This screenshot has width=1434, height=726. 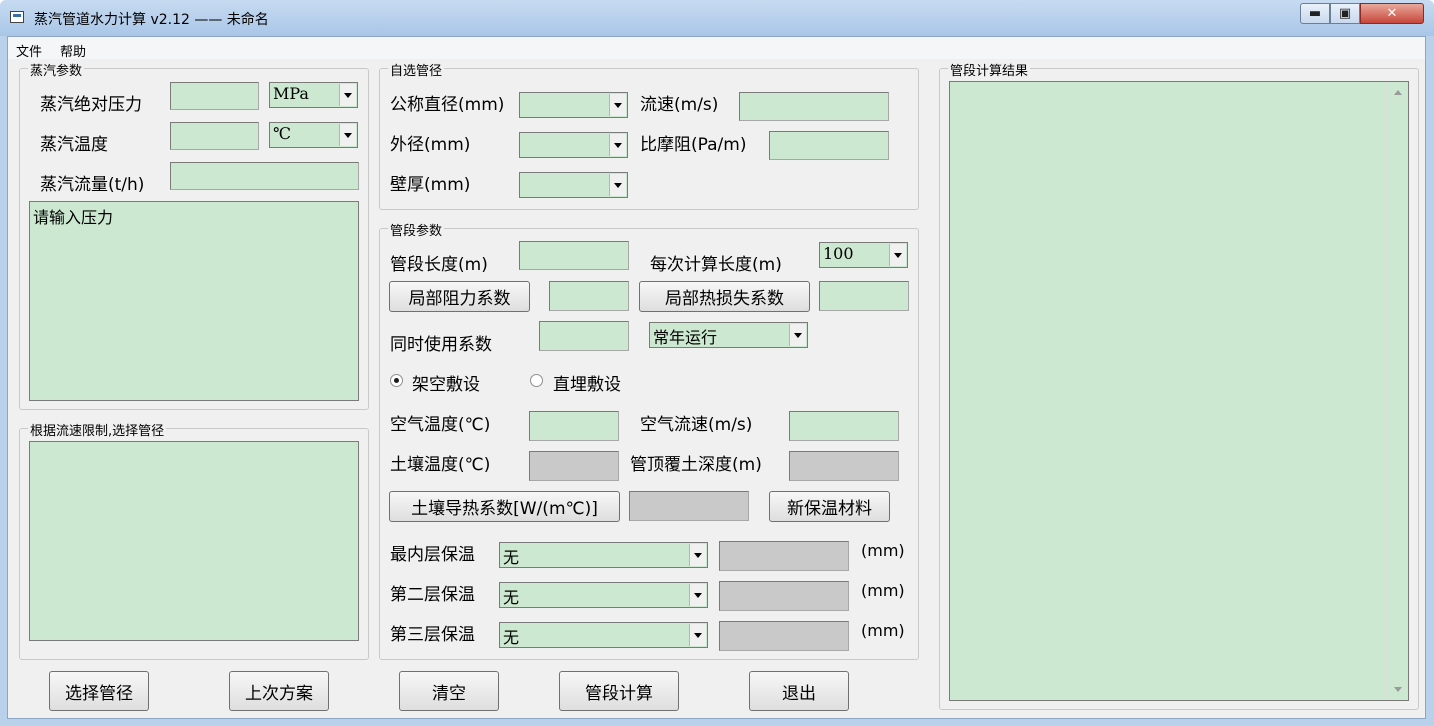 What do you see at coordinates (440, 465) in the screenshot?
I see `soil-temp-label: 土壤温度(℃)` at bounding box center [440, 465].